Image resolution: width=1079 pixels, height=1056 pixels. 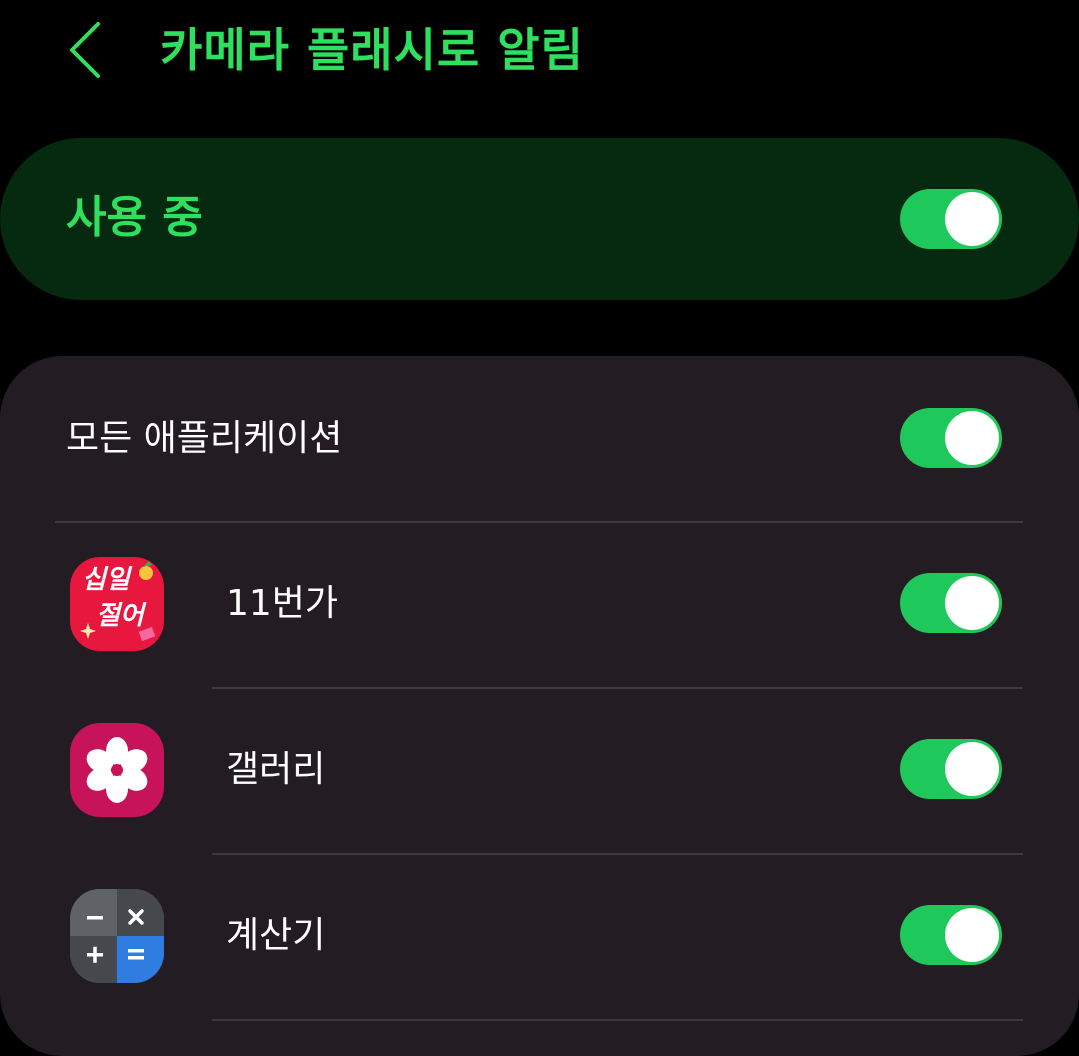 I want to click on app-label-gallery: 갤러리, so click(x=276, y=769).